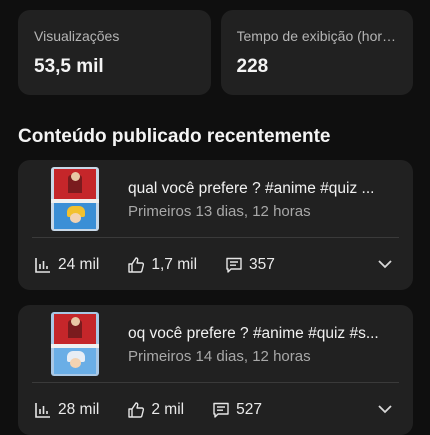 The image size is (430, 435). I want to click on video-subtitle: Primeiros 14 dias, 12 horas, so click(219, 356).